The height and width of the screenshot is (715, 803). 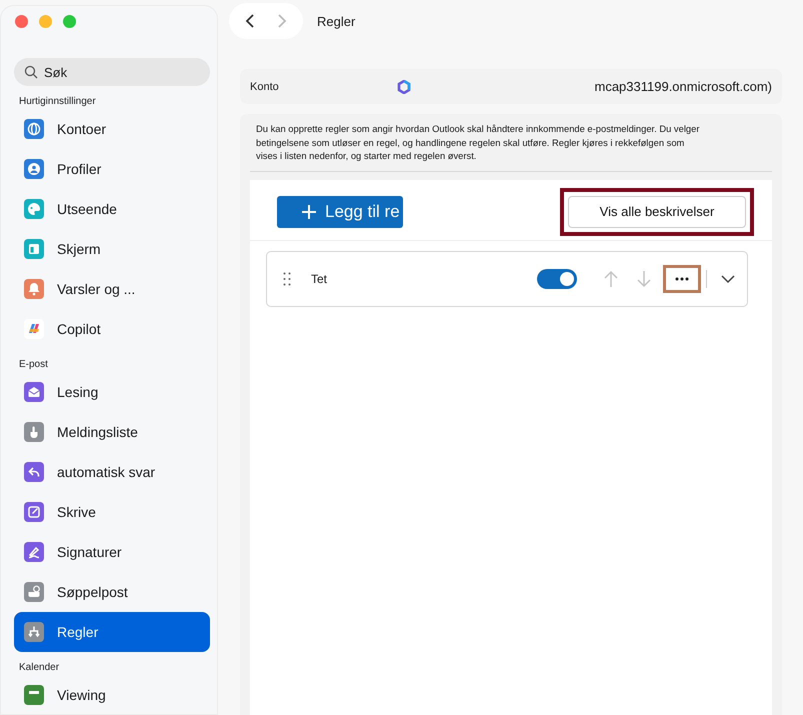 I want to click on hexagon-logo-icon, so click(x=404, y=87).